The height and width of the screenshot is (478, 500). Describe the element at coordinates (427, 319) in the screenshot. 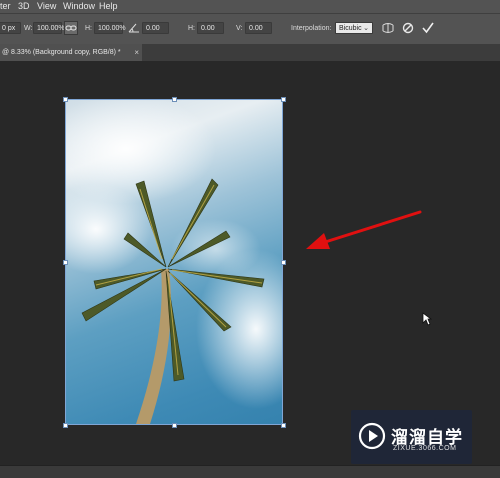

I see `mouse-cursor-icon` at that location.